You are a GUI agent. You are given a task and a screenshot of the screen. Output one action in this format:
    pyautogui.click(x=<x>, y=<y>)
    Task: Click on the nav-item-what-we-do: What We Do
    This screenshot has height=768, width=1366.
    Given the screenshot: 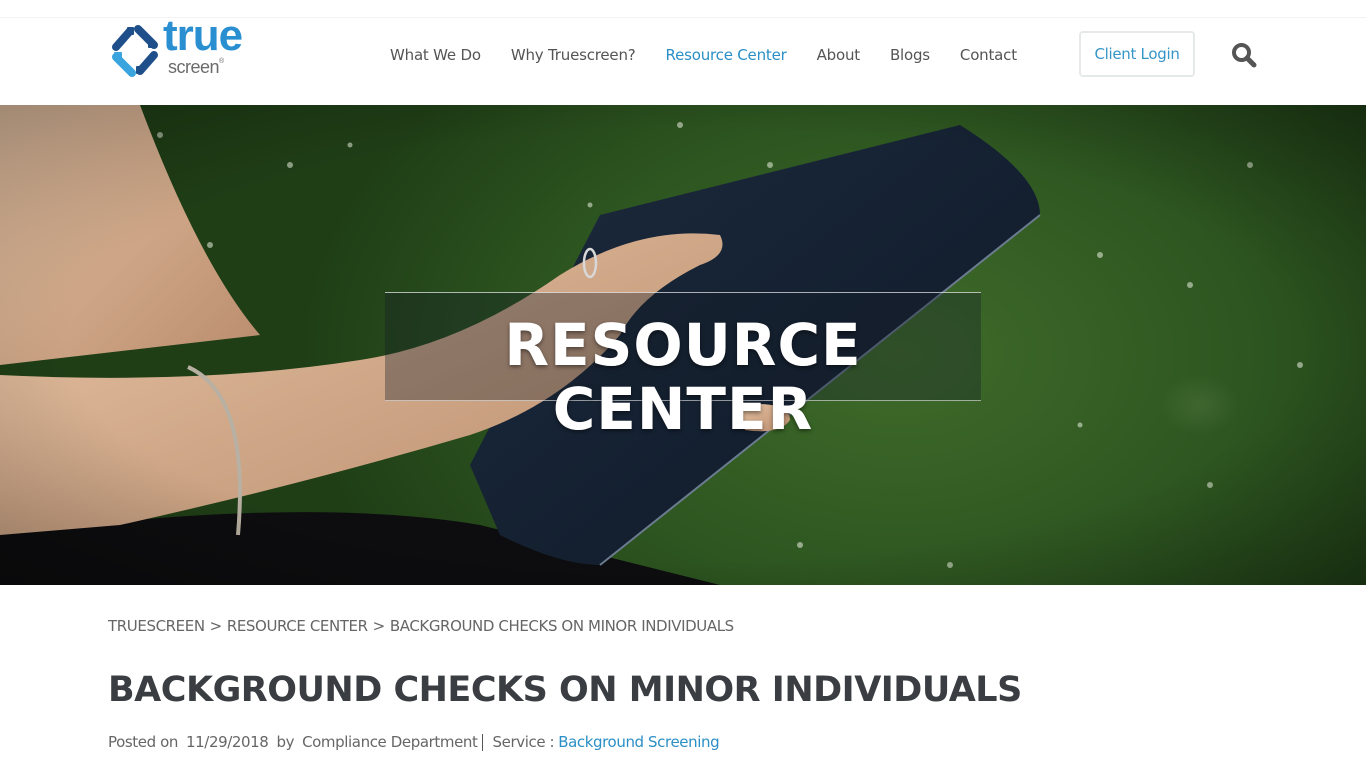 What is the action you would take?
    pyautogui.click(x=435, y=55)
    